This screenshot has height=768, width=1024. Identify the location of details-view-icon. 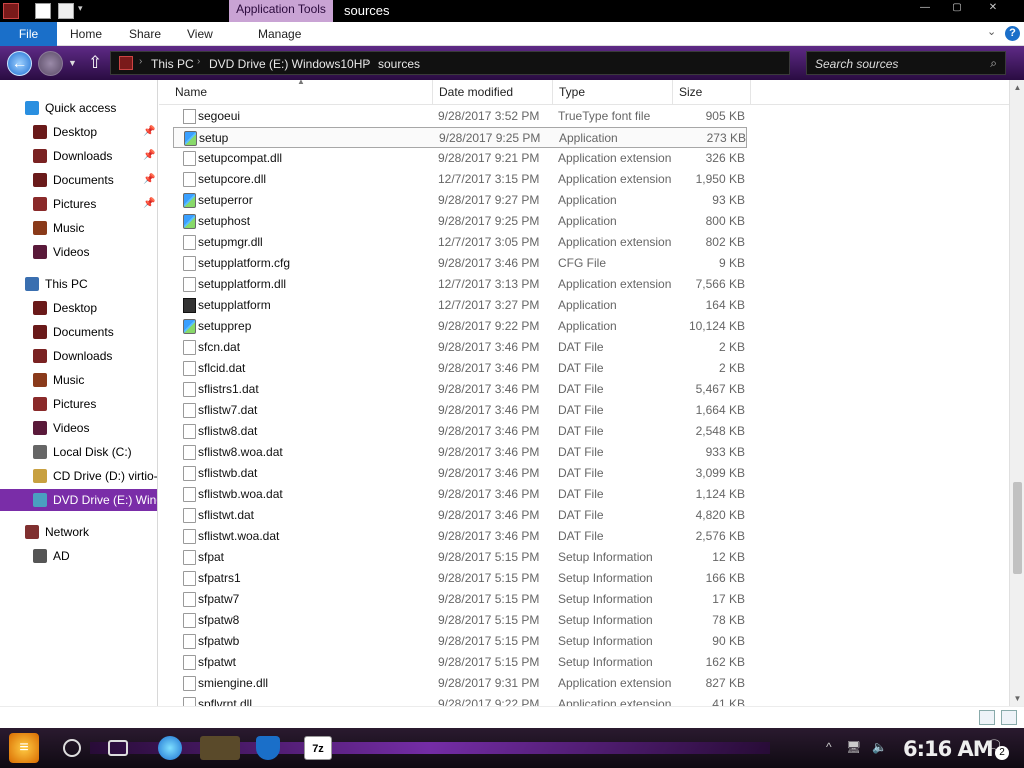
(987, 717).